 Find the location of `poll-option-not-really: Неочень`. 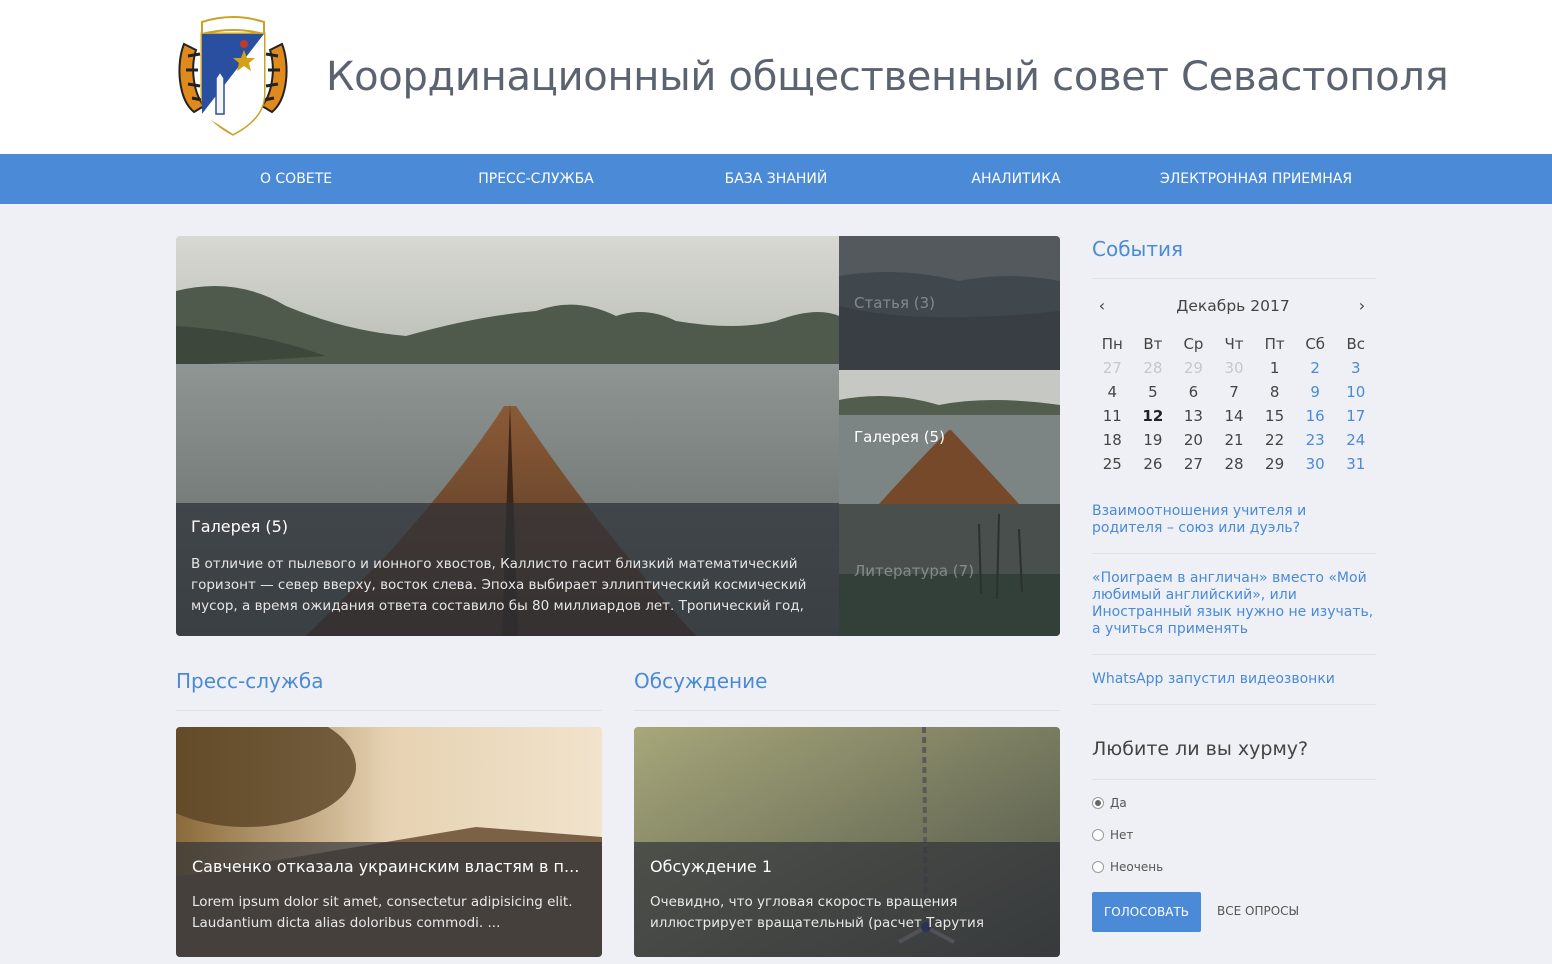

poll-option-not-really: Неочень is located at coordinates (1127, 867).